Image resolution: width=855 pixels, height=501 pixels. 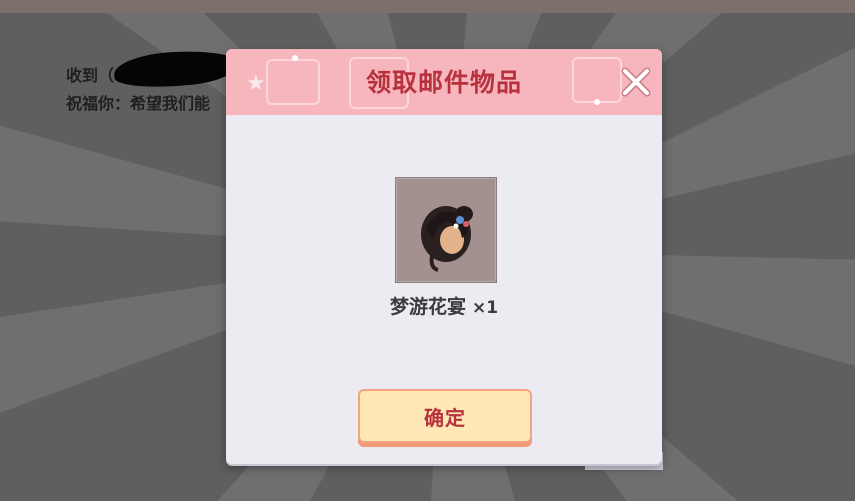 I want to click on item-name-row: 梦游花宴 ×1, so click(x=444, y=305).